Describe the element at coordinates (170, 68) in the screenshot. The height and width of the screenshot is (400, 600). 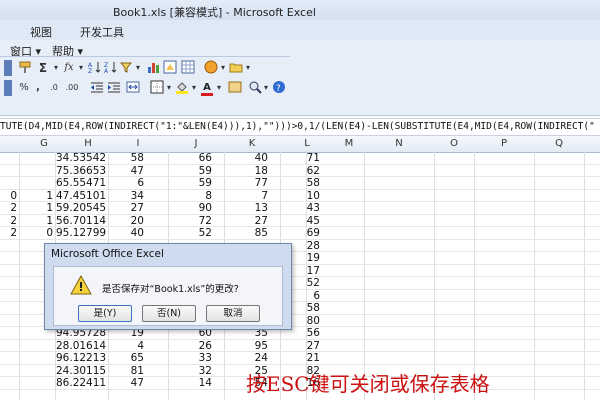
I see `drawing-icon` at that location.